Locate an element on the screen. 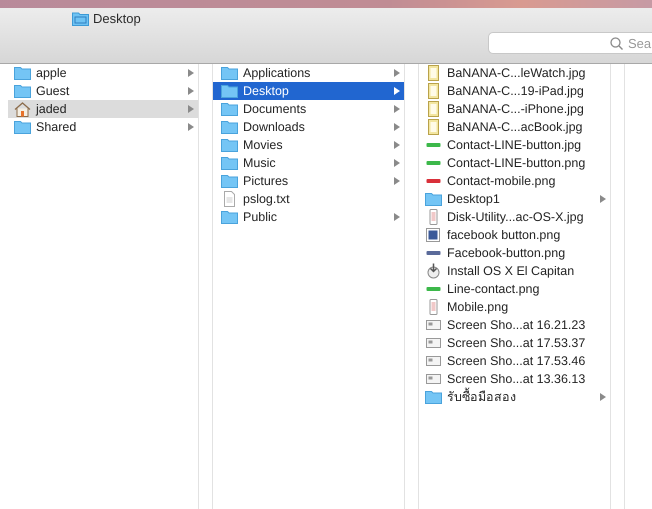 The width and height of the screenshot is (652, 509). document-icon is located at coordinates (229, 199).